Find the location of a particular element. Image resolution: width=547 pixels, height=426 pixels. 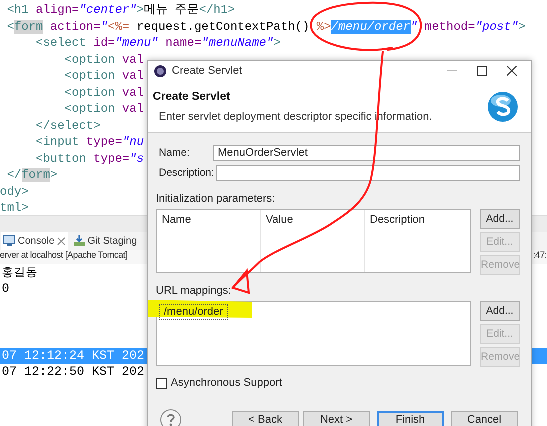

code-line: </select> is located at coordinates (68, 126).